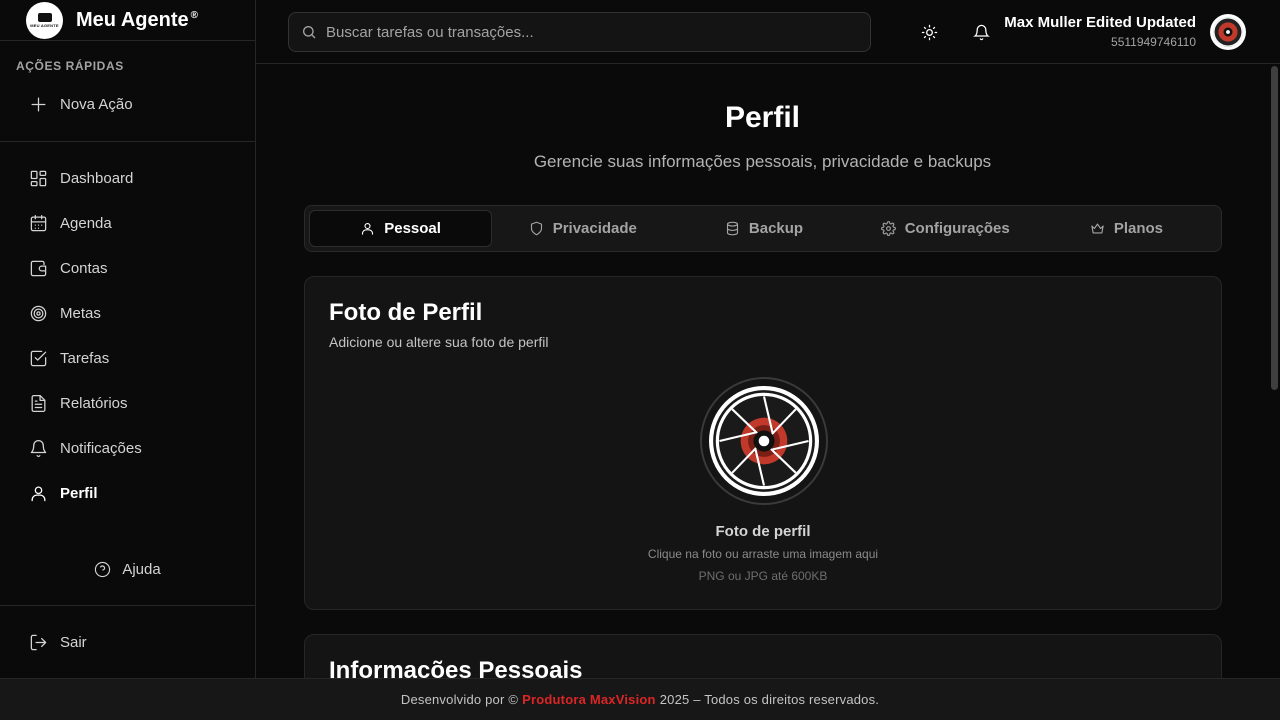  Describe the element at coordinates (97, 178) in the screenshot. I see `sidebar-item-label: Dashboard` at that location.